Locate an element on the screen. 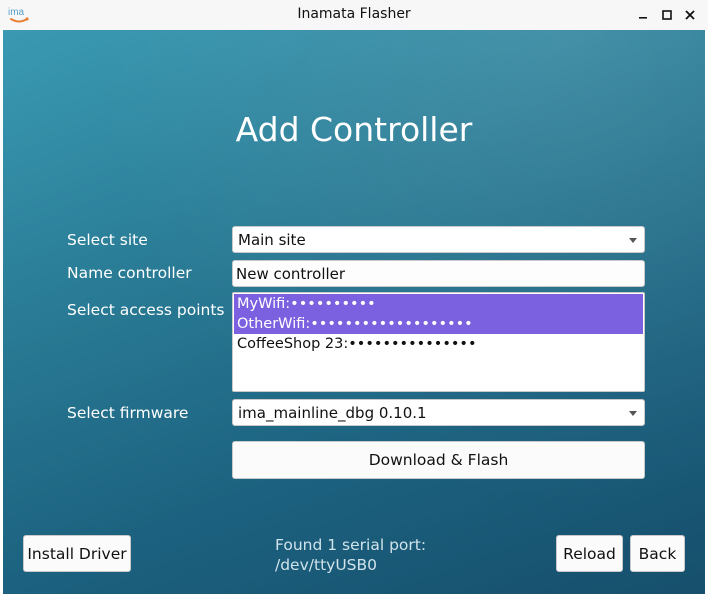 This screenshot has height=597, width=708. list-item-coffeeshop: CoffeeShop 23:••••••••••••••• is located at coordinates (438, 344).